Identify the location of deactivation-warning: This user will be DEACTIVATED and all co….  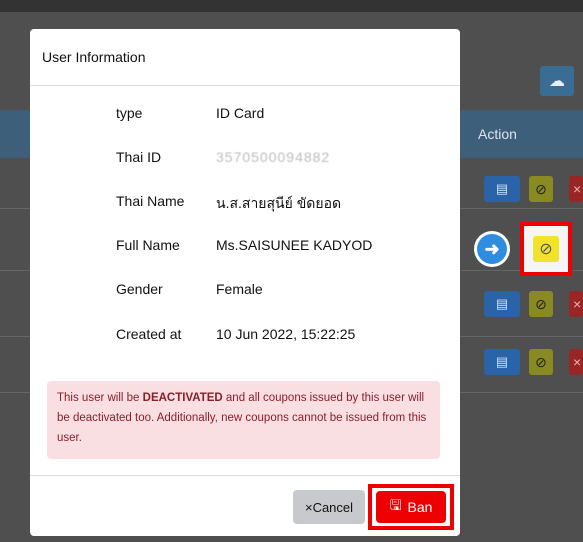
(243, 420).